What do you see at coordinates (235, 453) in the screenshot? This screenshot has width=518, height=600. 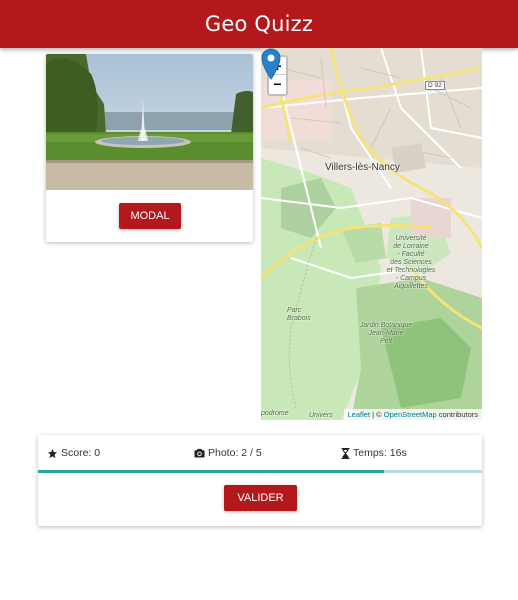 I see `photo-text: Photo: 2 / 5` at bounding box center [235, 453].